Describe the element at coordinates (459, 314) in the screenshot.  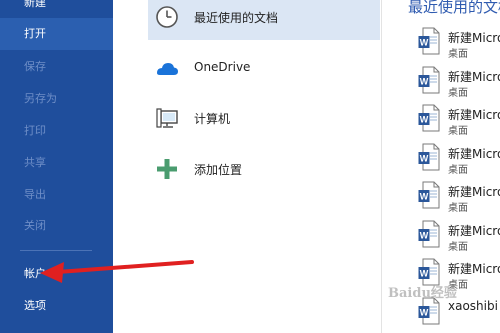
I see `recent-document-item: Wxaoshibi` at that location.